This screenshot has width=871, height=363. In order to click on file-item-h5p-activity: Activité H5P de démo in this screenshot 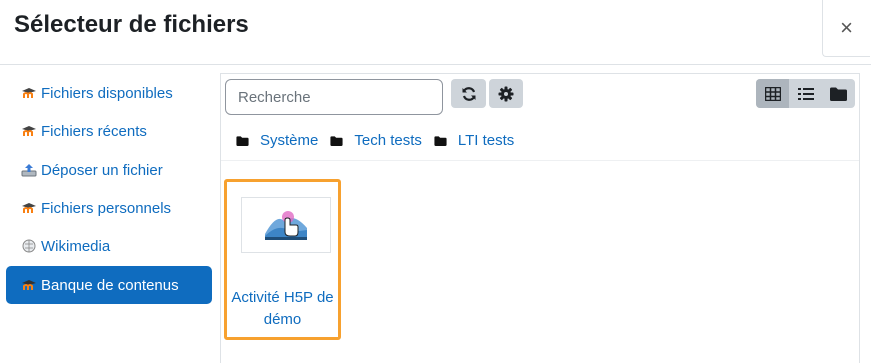, I will do `click(282, 259)`.